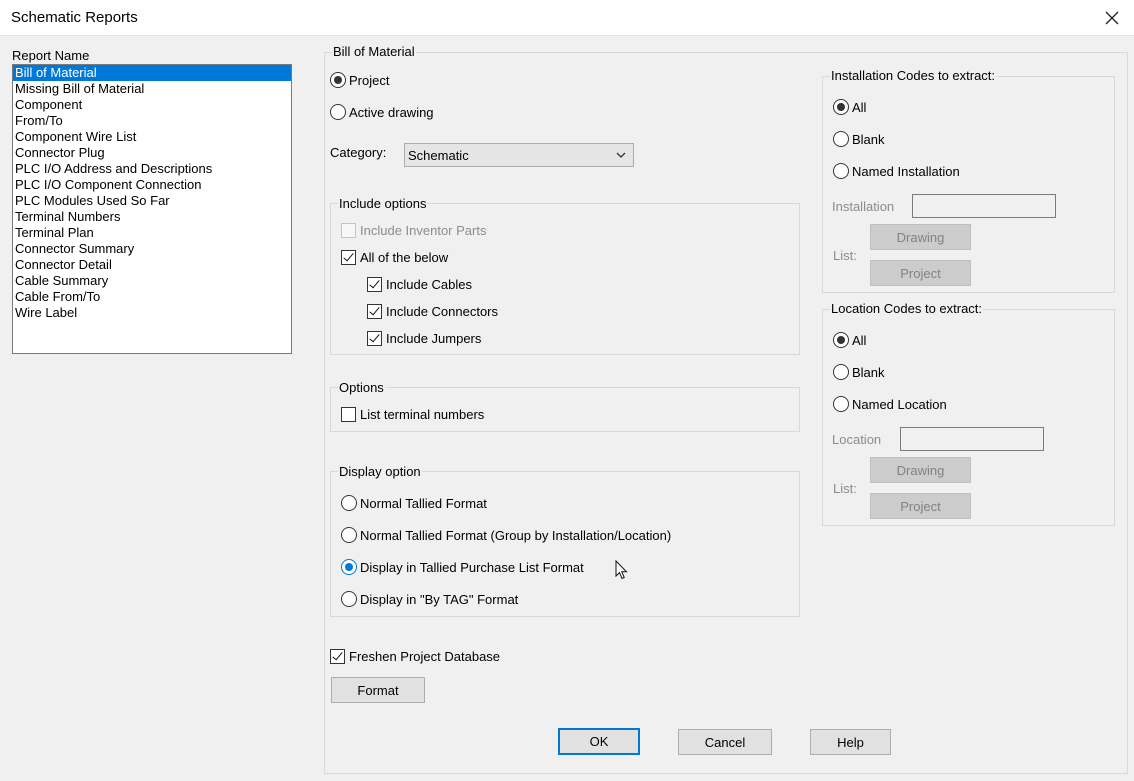  What do you see at coordinates (972, 439) in the screenshot?
I see `location-input` at bounding box center [972, 439].